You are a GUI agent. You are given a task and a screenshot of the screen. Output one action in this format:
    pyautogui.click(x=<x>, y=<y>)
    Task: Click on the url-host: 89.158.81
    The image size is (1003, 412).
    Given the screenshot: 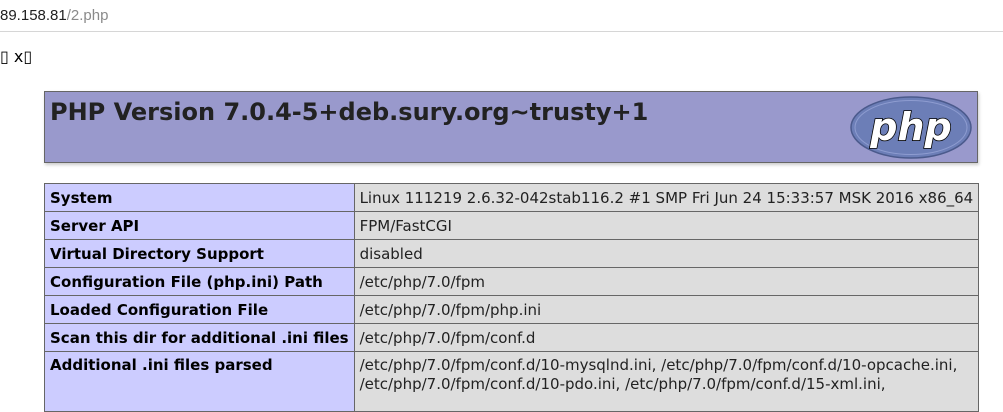 What is the action you would take?
    pyautogui.click(x=33, y=15)
    